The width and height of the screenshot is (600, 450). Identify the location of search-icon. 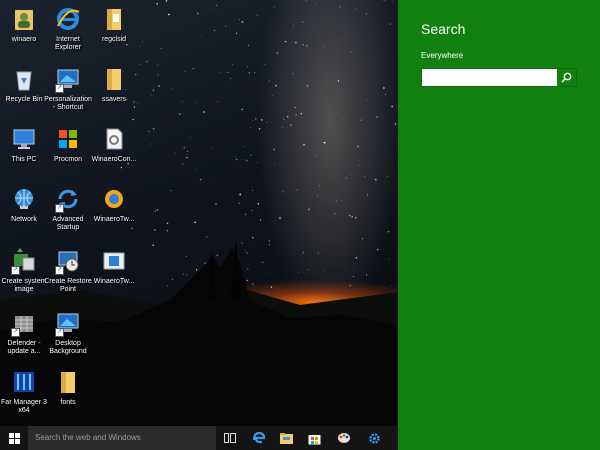
(566, 77).